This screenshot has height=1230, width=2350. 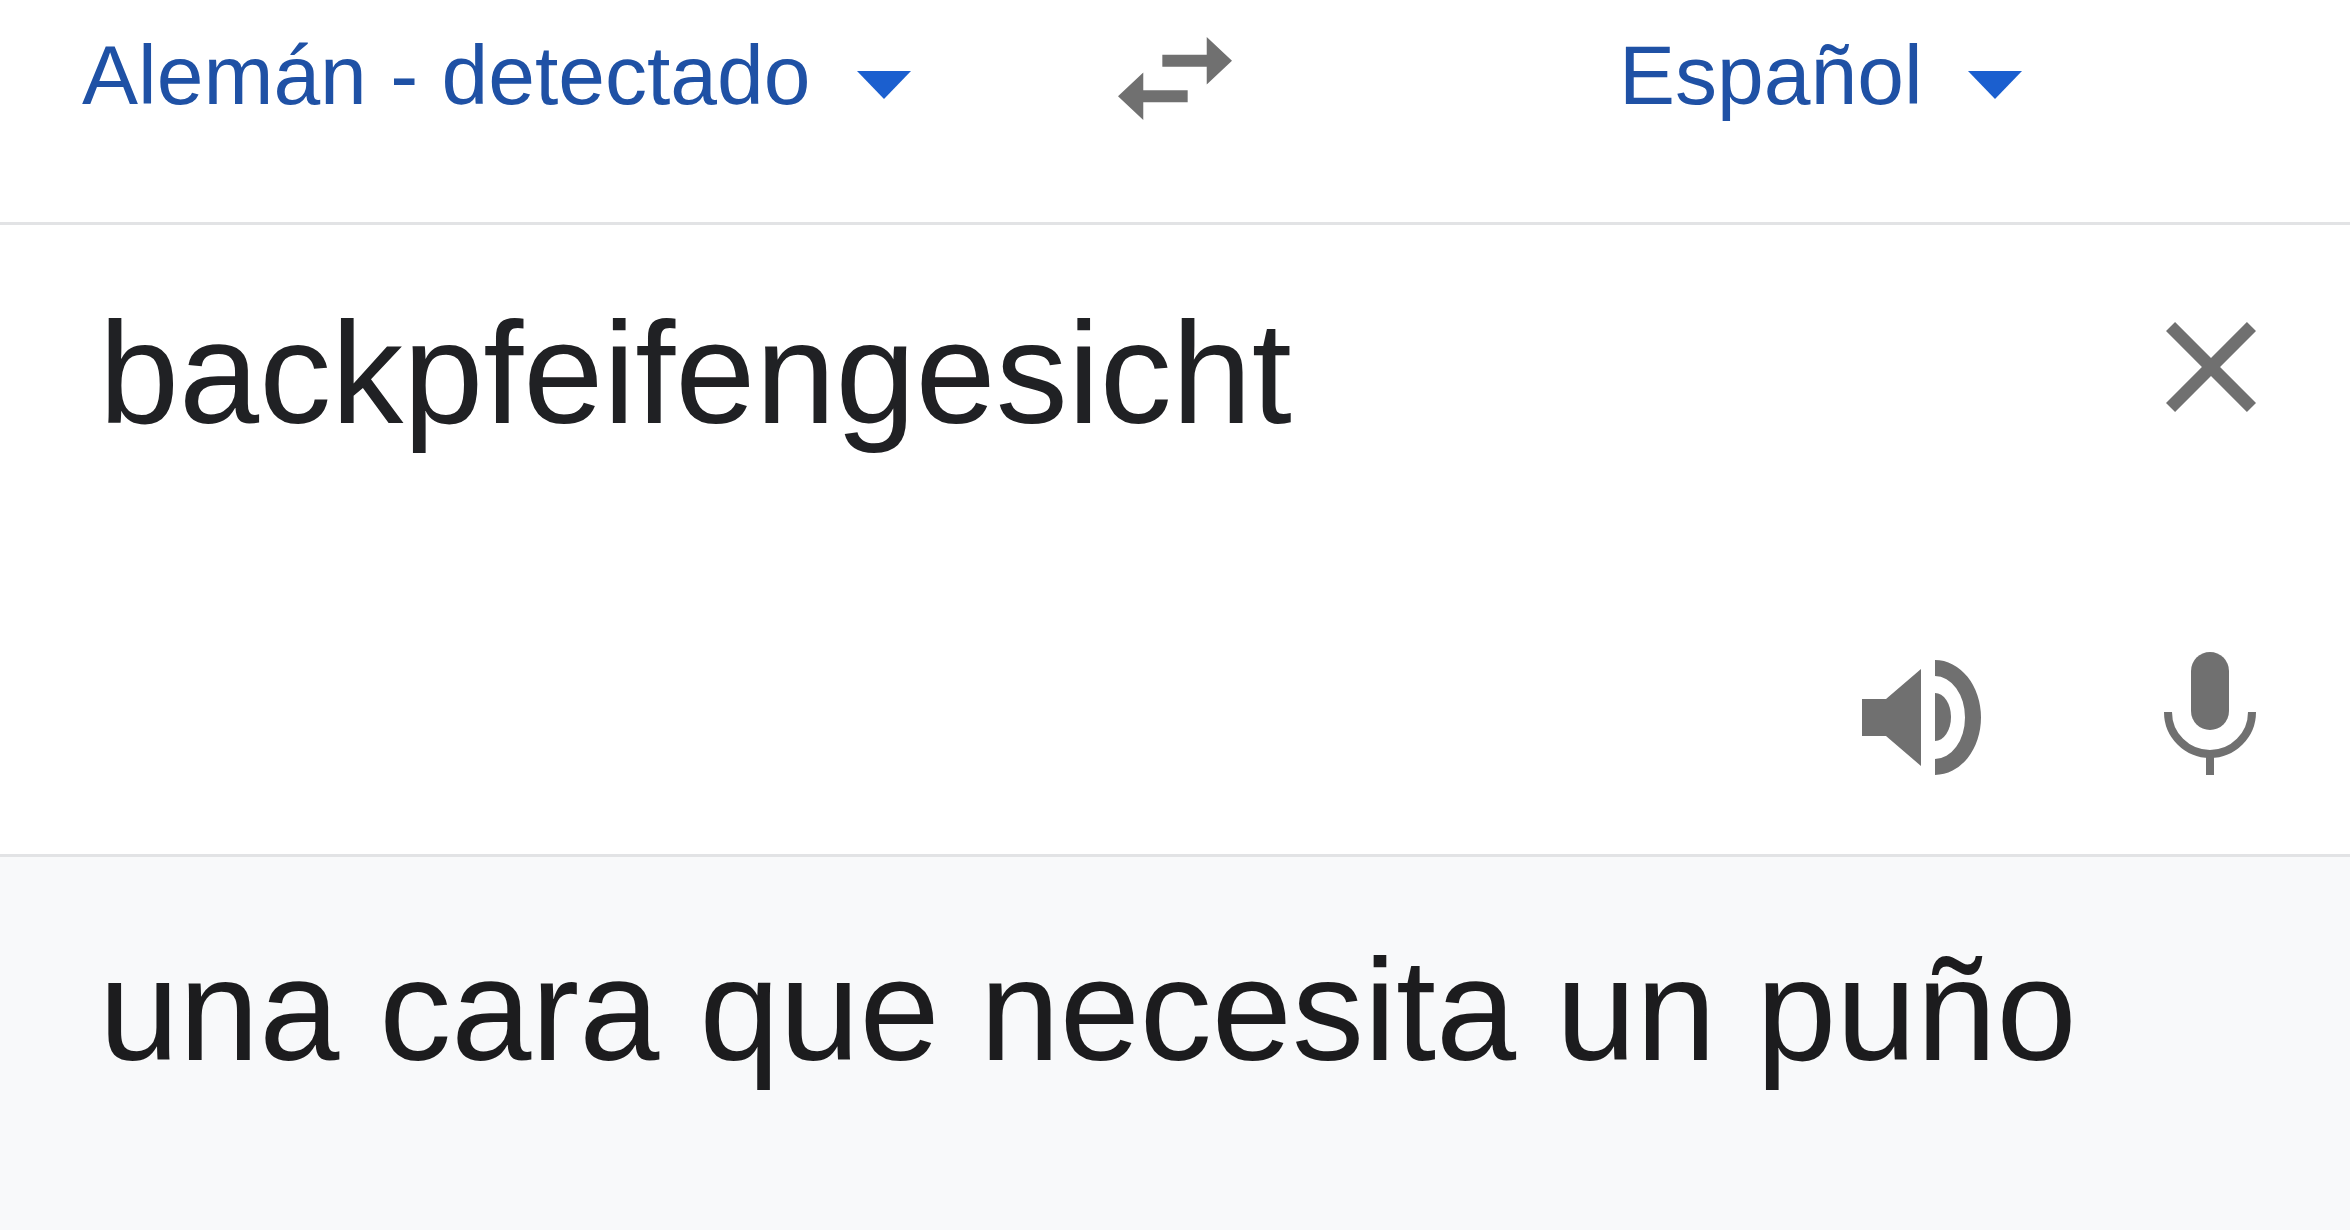 I want to click on swap-arrows-icon, so click(x=1175, y=78).